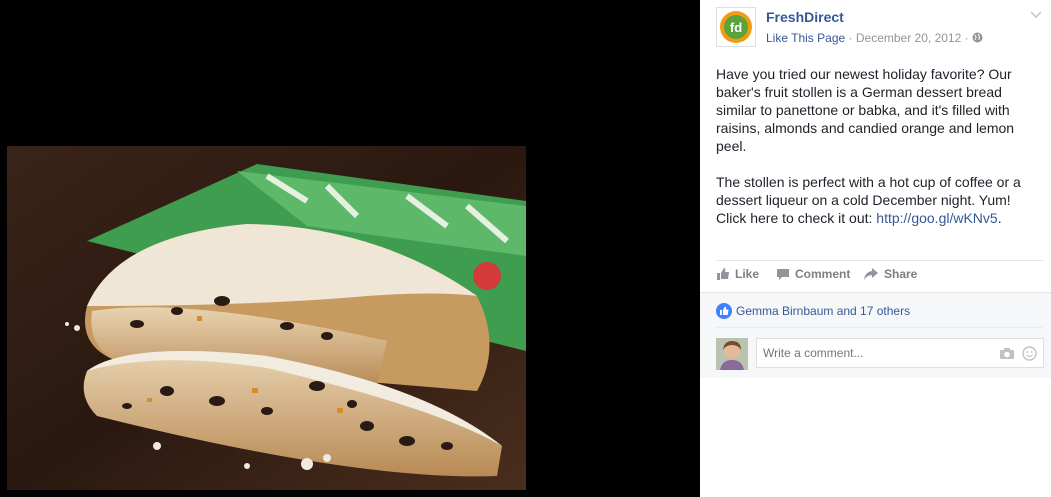 The width and height of the screenshot is (1051, 497). I want to click on page-avatar-logo: fd, so click(736, 27).